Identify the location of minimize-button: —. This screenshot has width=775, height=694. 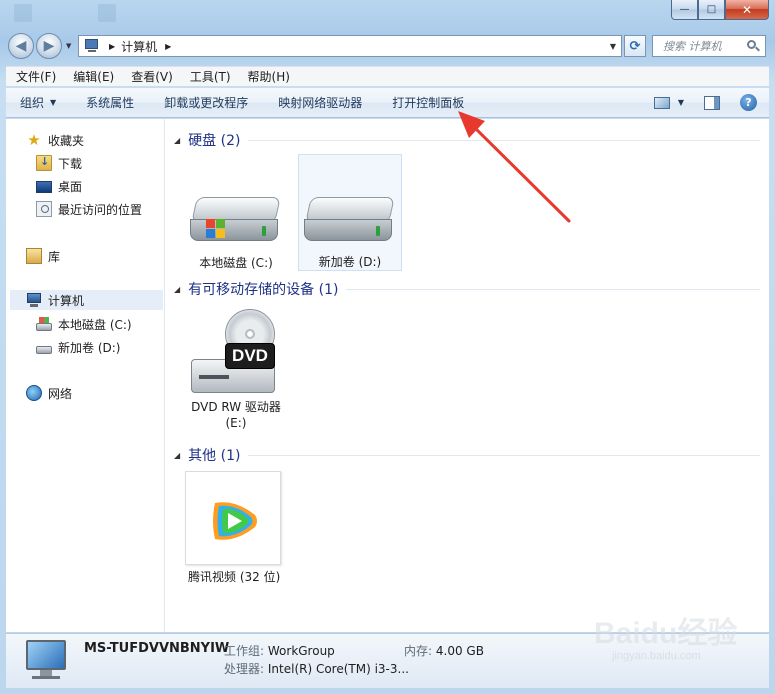
(684, 10).